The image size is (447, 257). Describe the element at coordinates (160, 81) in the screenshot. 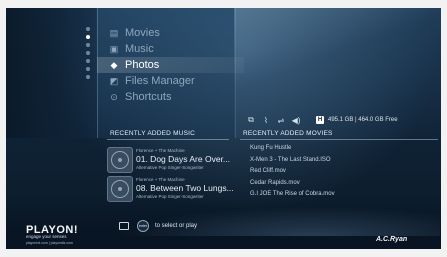

I see `menu-item-label: Files Manager` at that location.